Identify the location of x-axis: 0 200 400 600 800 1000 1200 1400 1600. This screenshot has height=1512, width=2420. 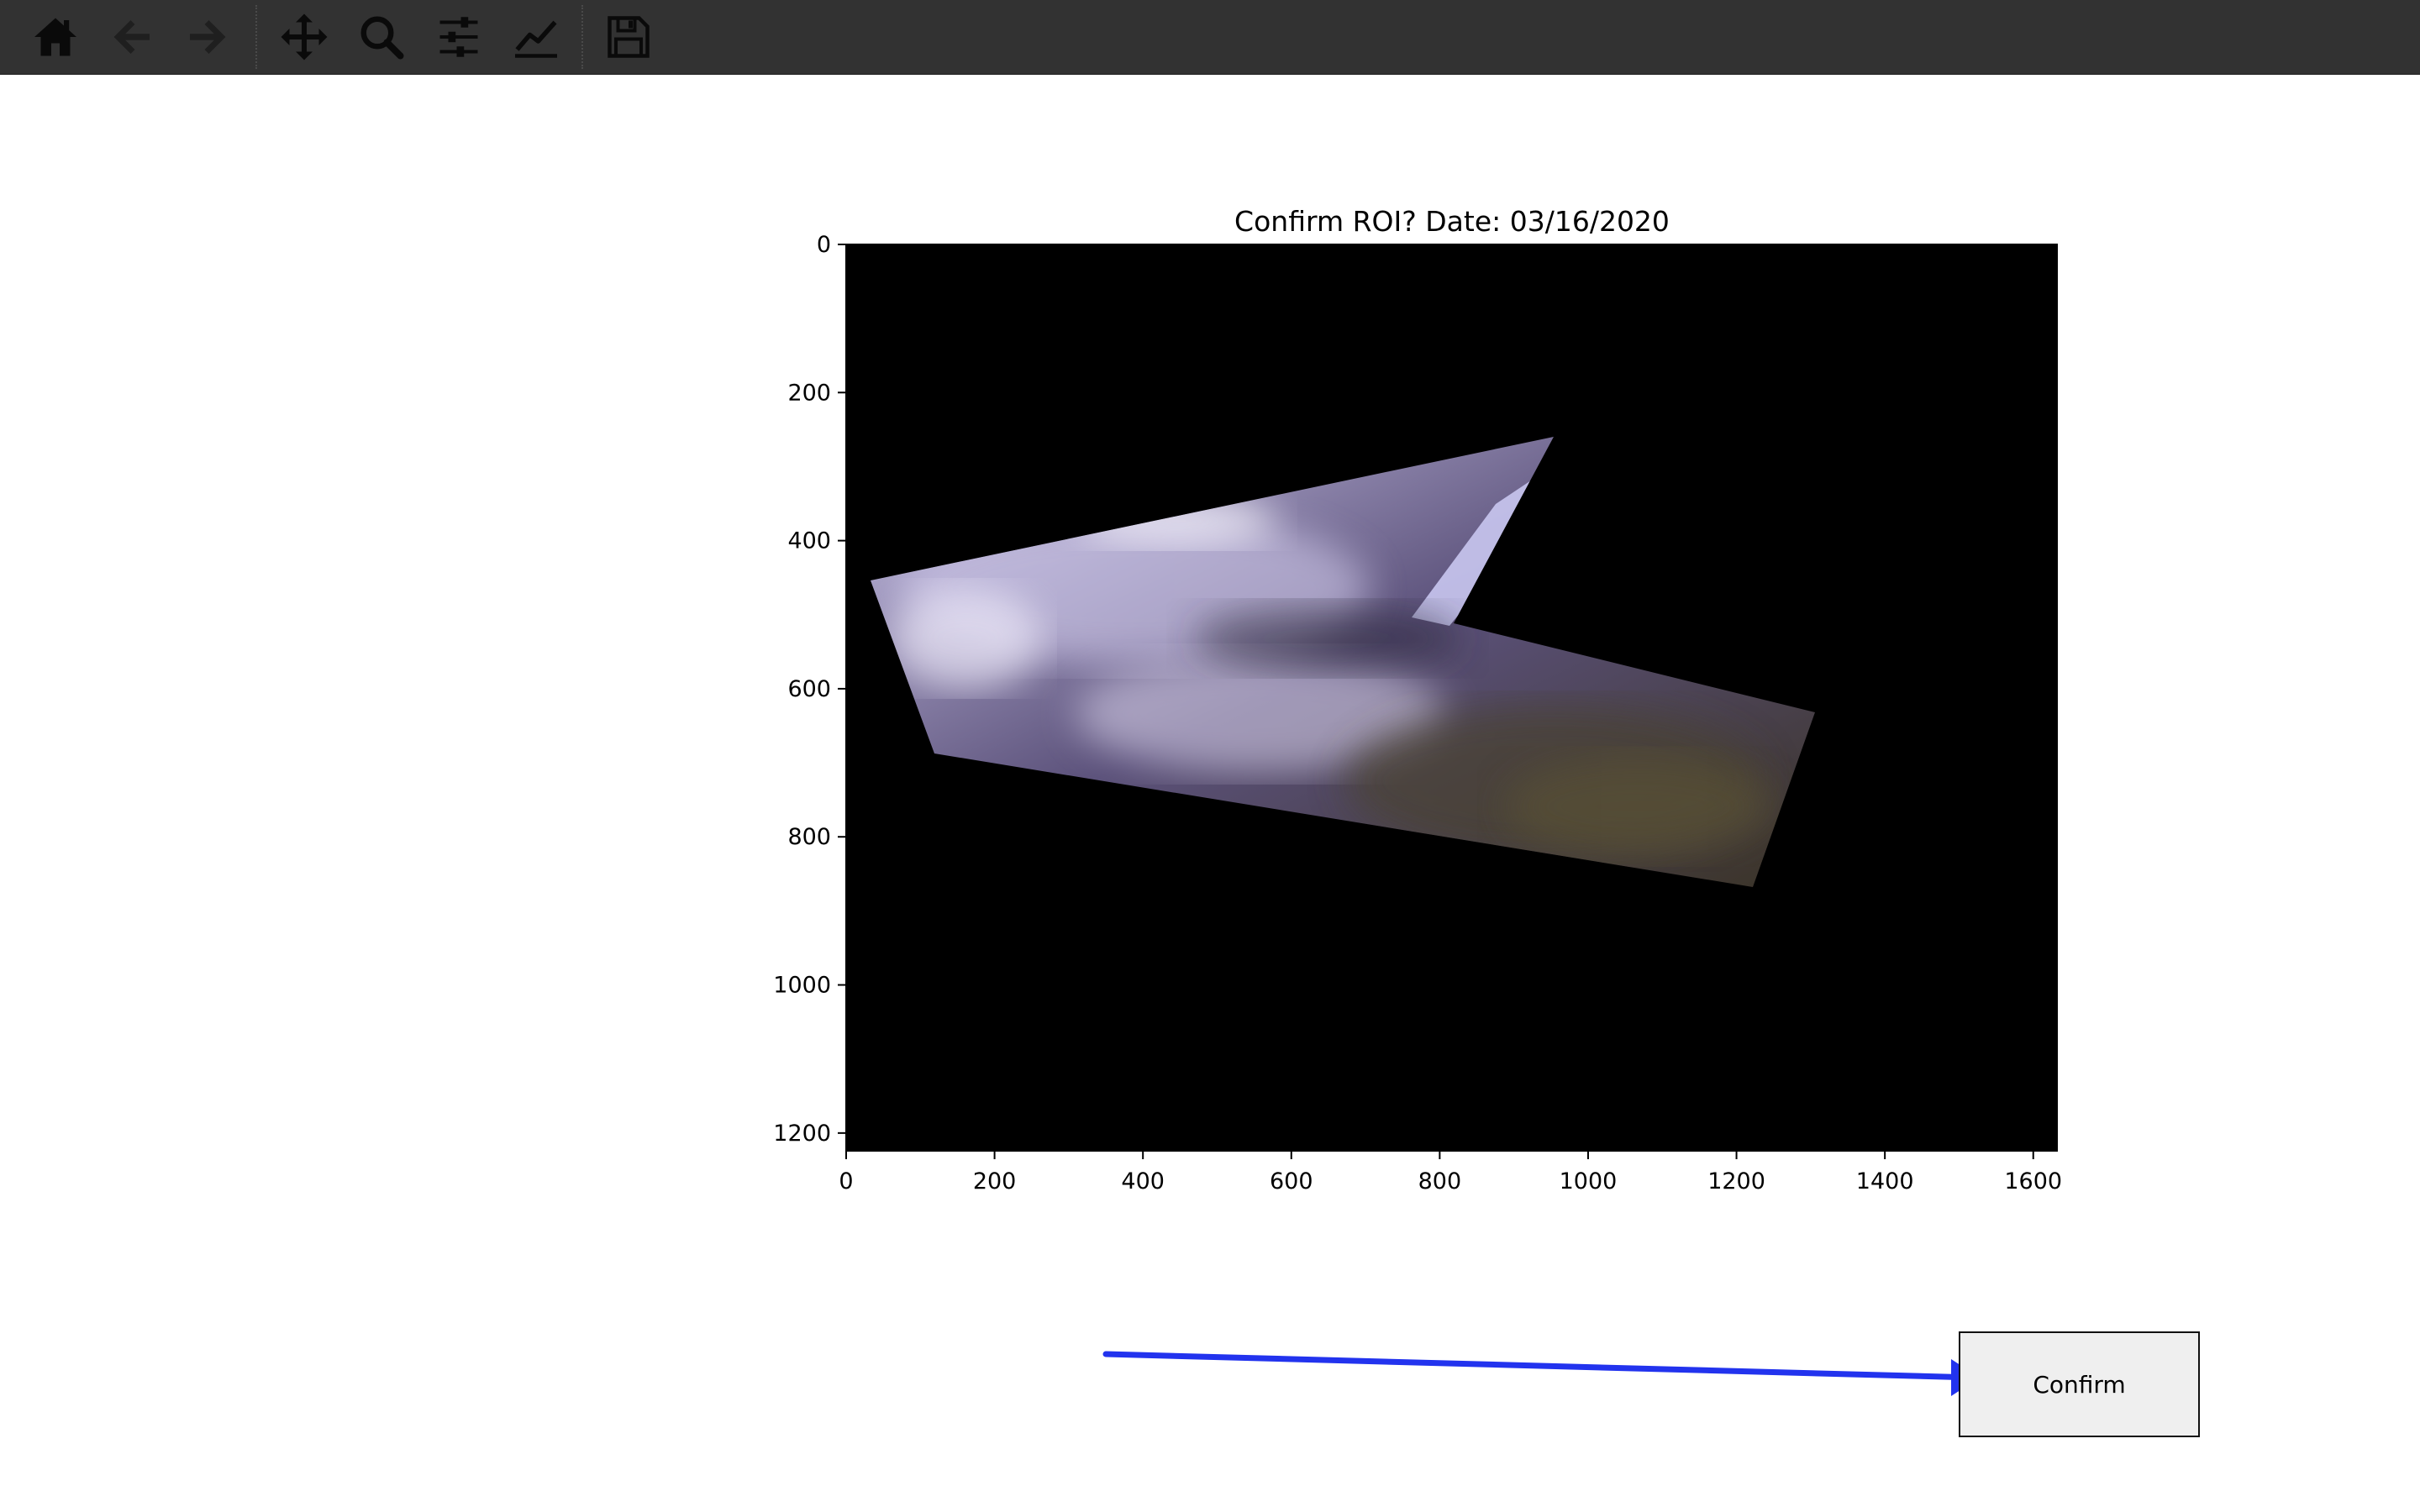
(1450, 1172).